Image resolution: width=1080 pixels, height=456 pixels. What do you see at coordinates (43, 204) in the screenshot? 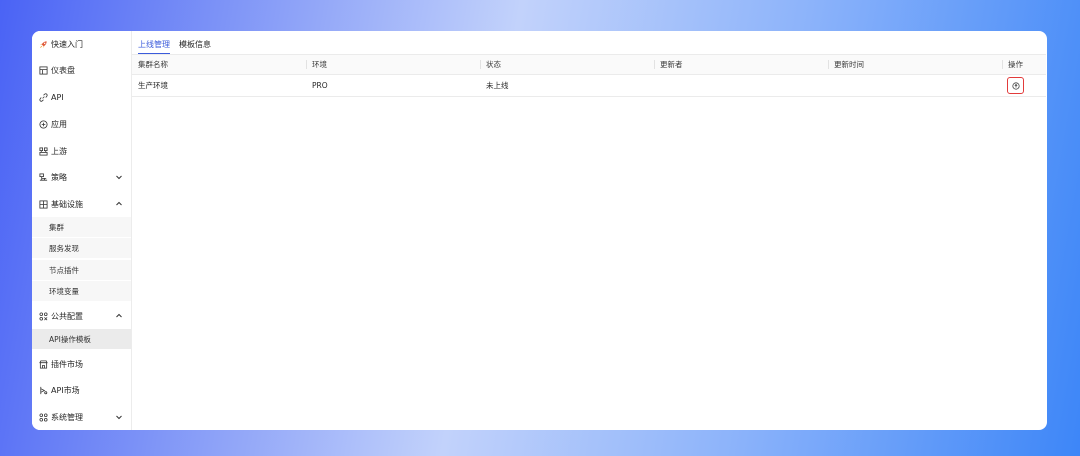
I see `infrastructure-icon` at bounding box center [43, 204].